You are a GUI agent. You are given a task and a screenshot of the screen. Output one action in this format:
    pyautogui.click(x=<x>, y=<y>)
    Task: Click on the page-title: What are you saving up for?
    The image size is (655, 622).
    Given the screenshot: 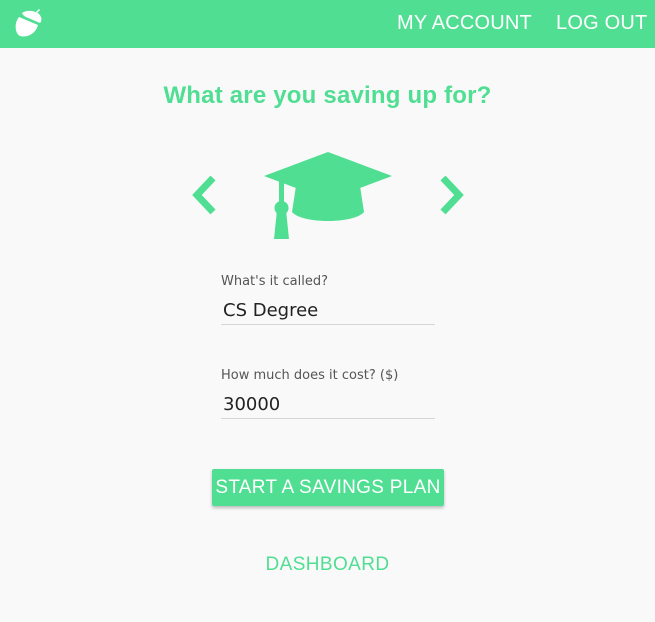 What is the action you would take?
    pyautogui.click(x=327, y=95)
    